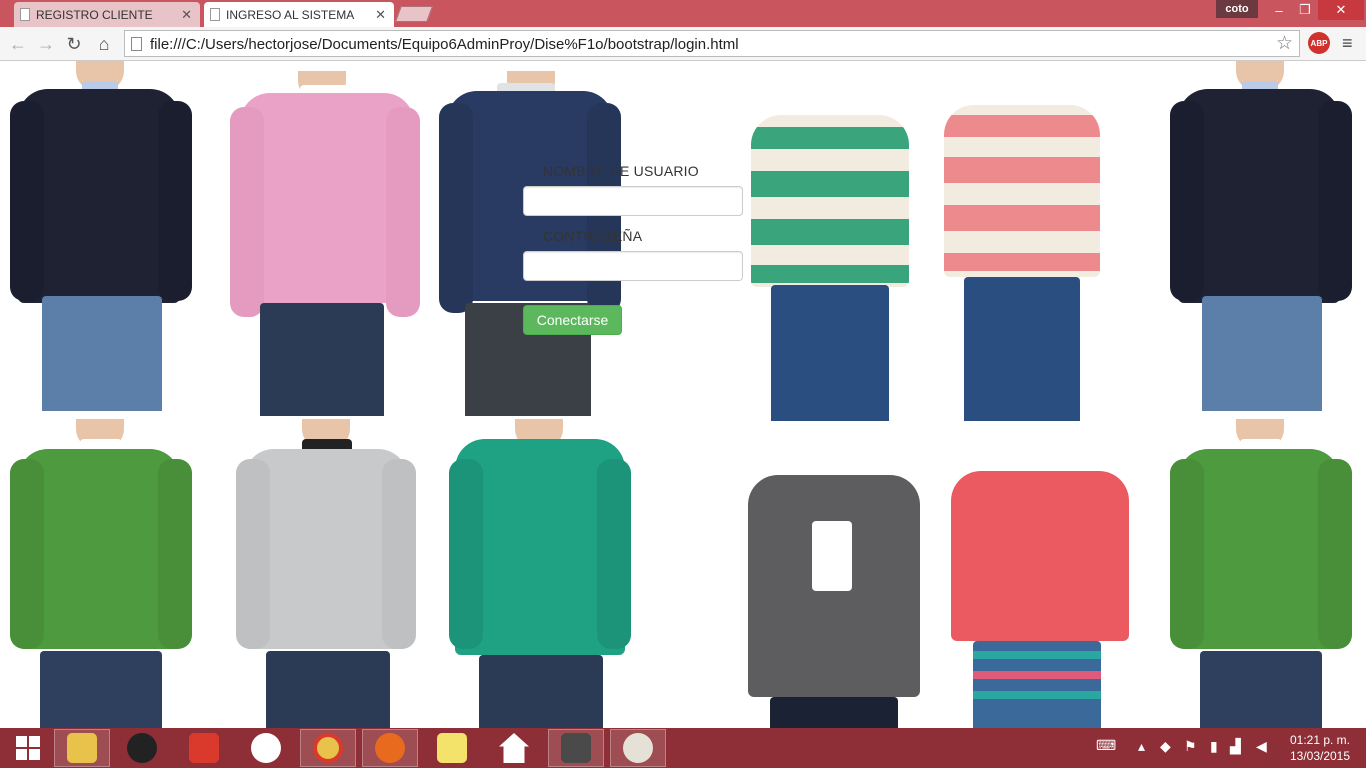 The height and width of the screenshot is (768, 1366). I want to click on taskbar-app-grid, so click(204, 748).